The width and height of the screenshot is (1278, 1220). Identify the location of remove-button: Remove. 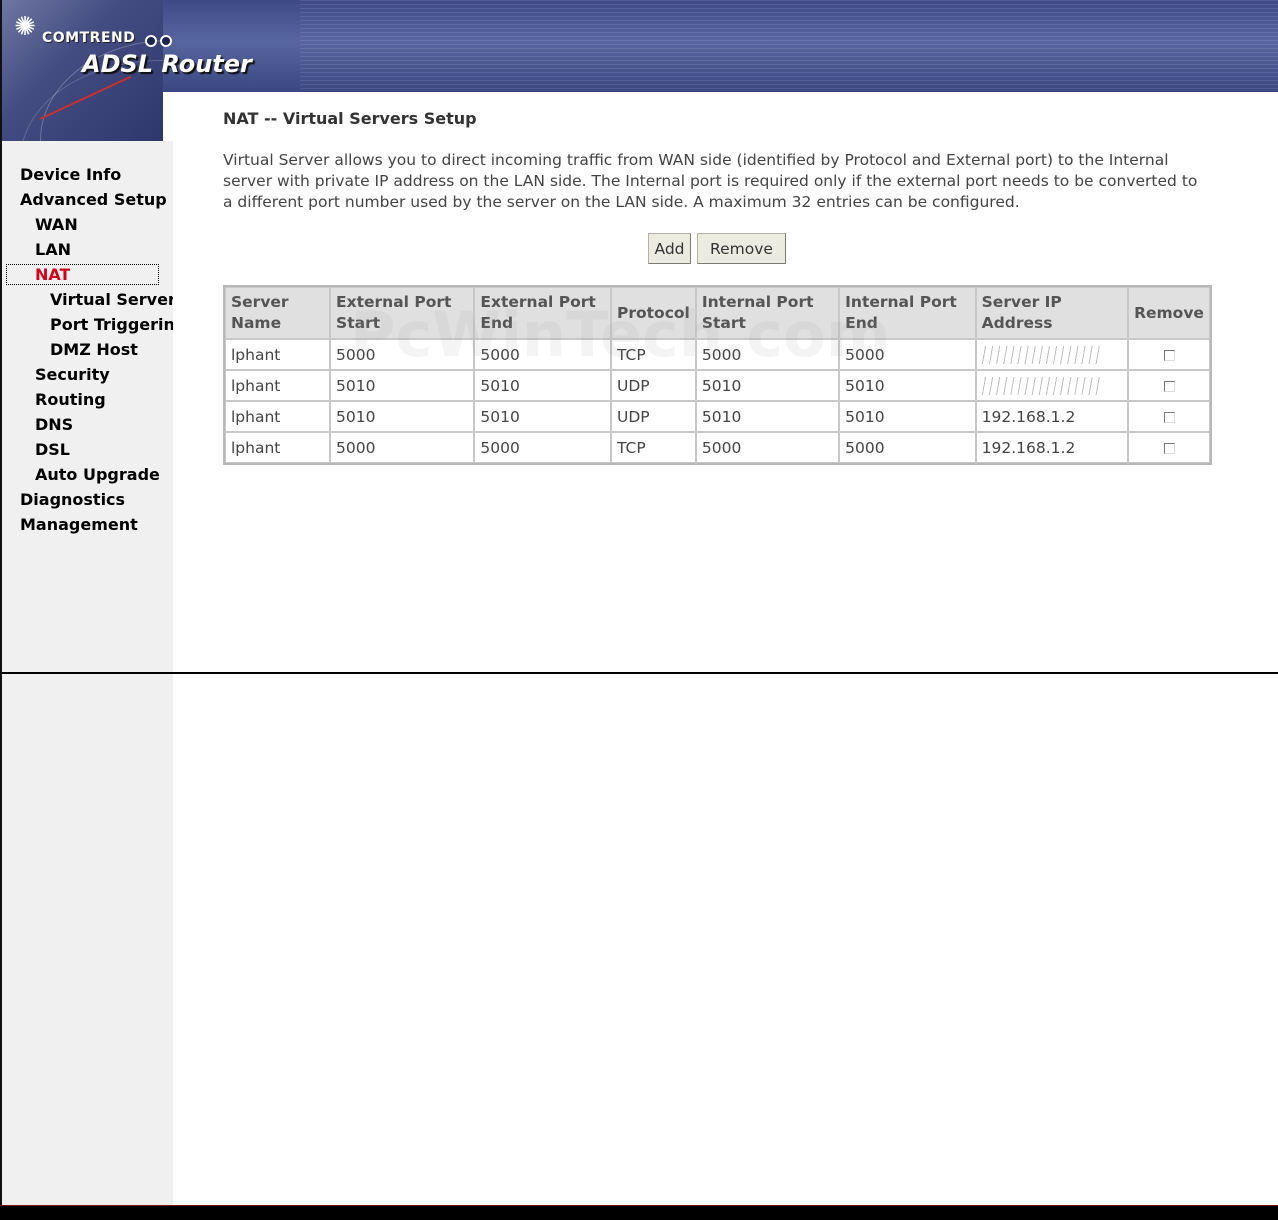
(741, 248).